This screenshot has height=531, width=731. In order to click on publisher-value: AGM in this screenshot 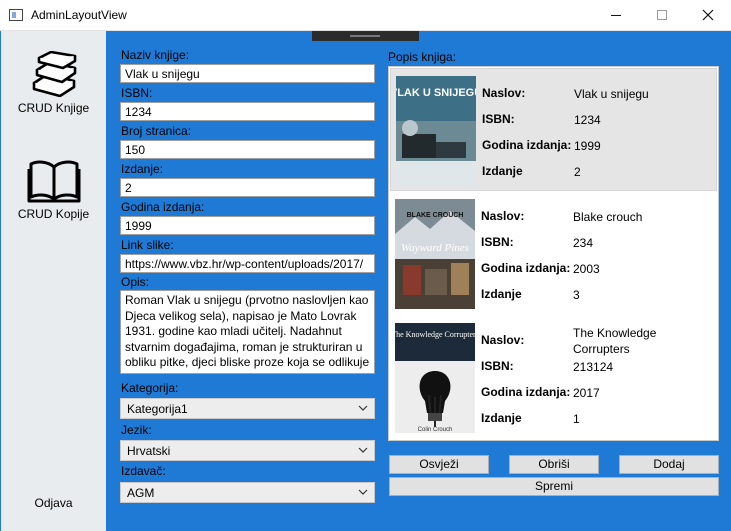, I will do `click(141, 493)`.